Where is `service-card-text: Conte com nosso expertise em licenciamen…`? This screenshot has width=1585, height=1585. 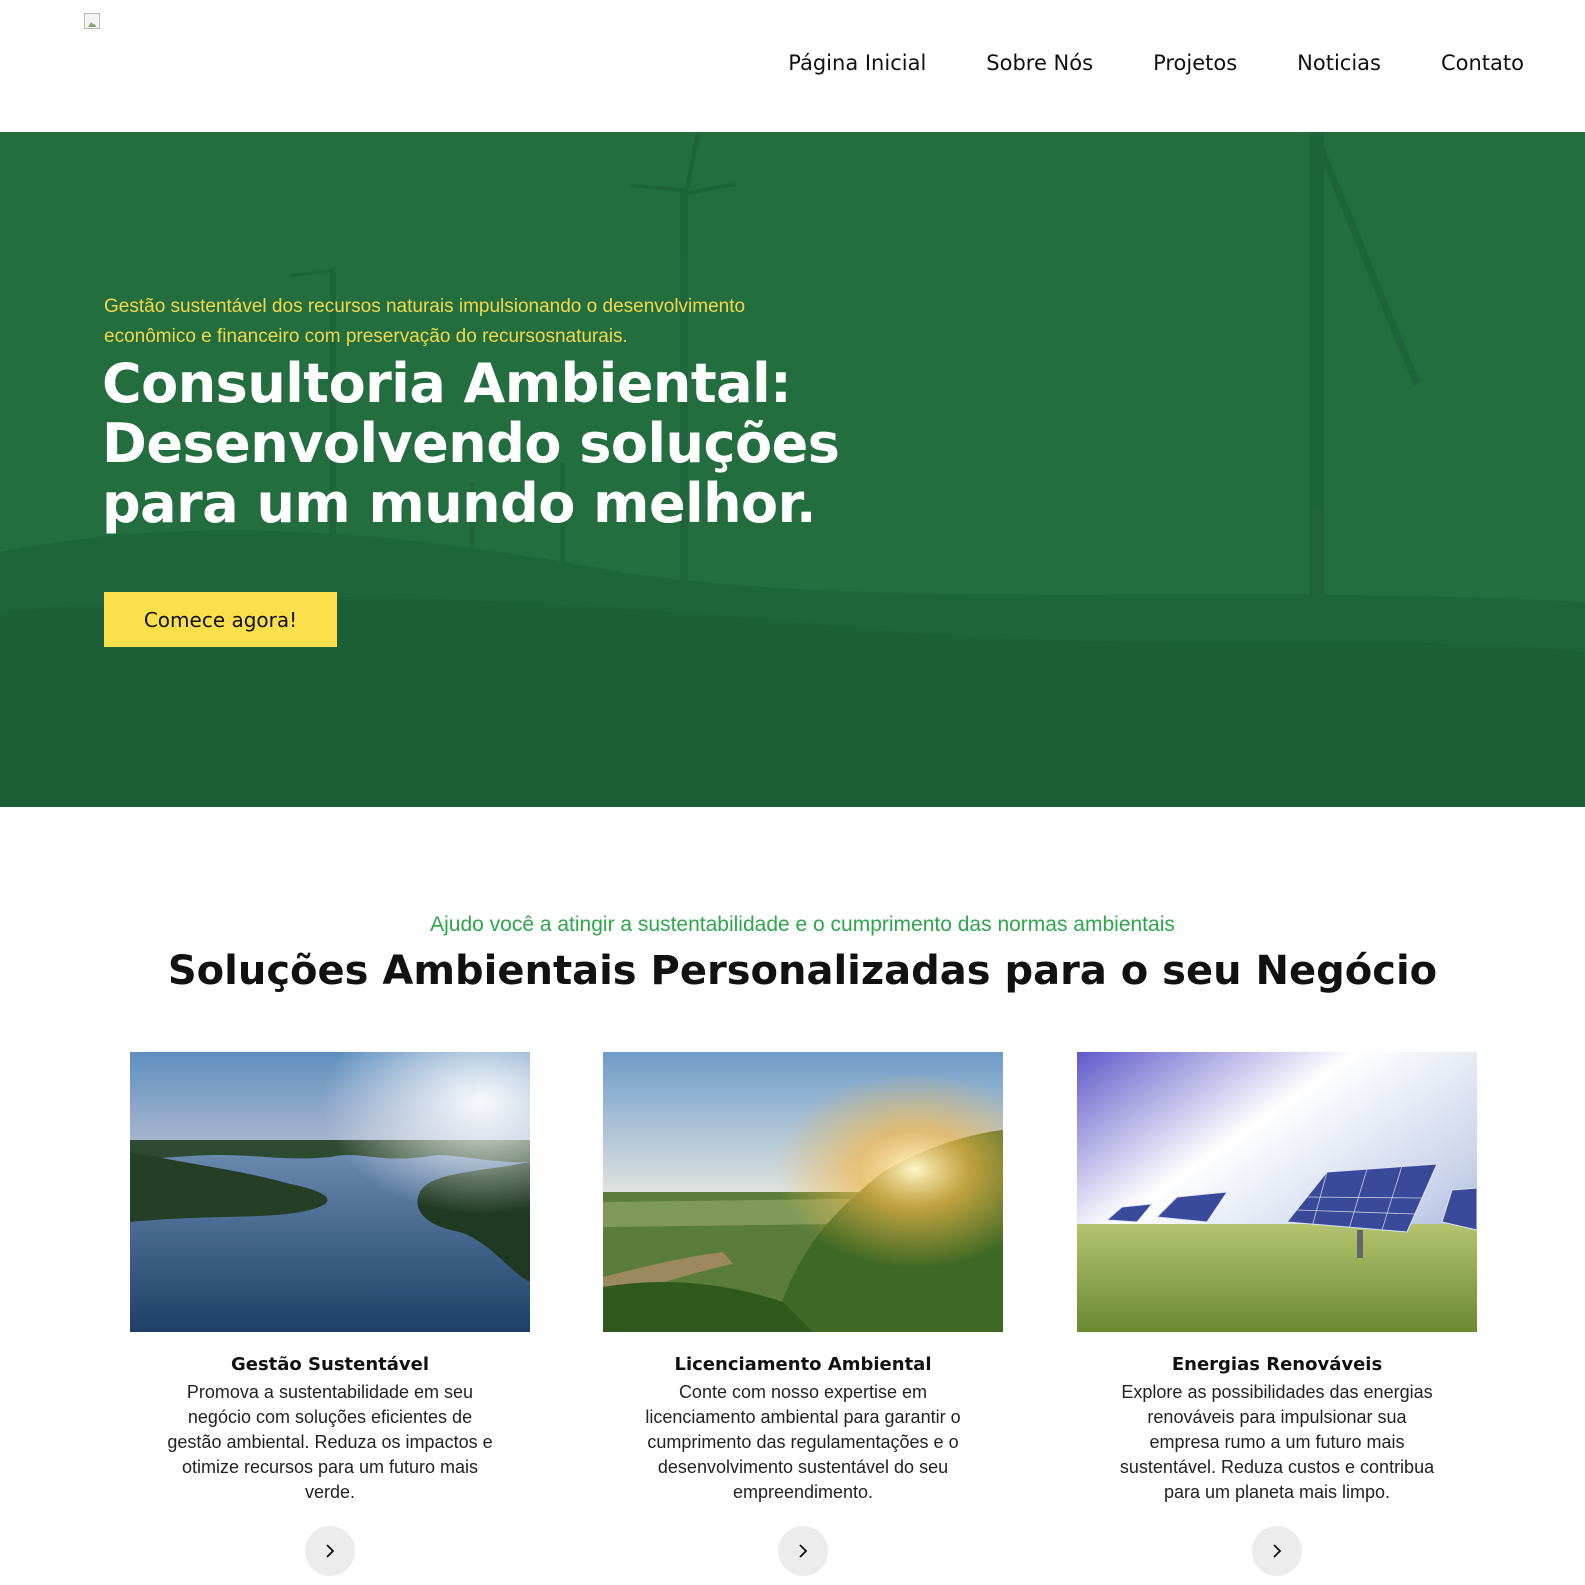
service-card-text: Conte com nosso expertise em licenciamen… is located at coordinates (803, 1442).